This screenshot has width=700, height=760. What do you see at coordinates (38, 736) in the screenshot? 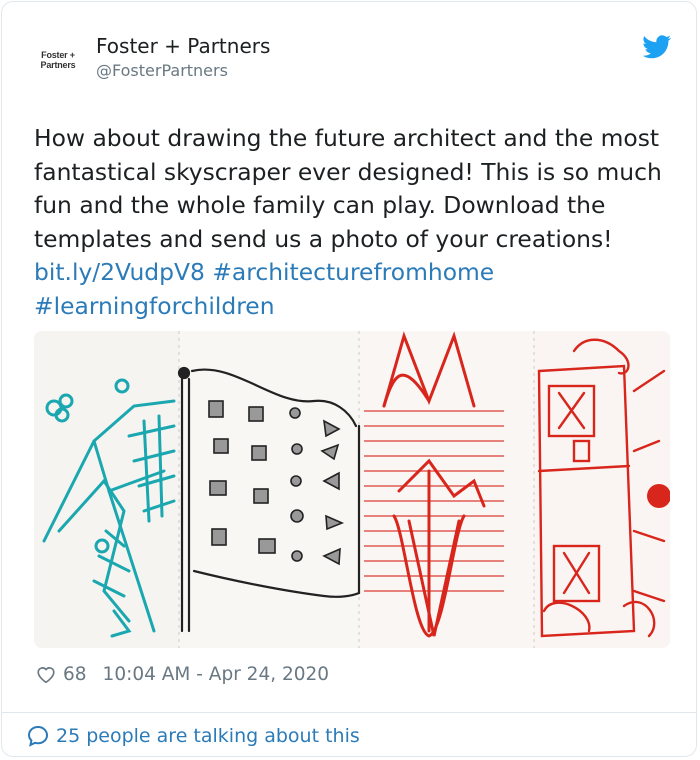
I see `speech-bubble-icon` at bounding box center [38, 736].